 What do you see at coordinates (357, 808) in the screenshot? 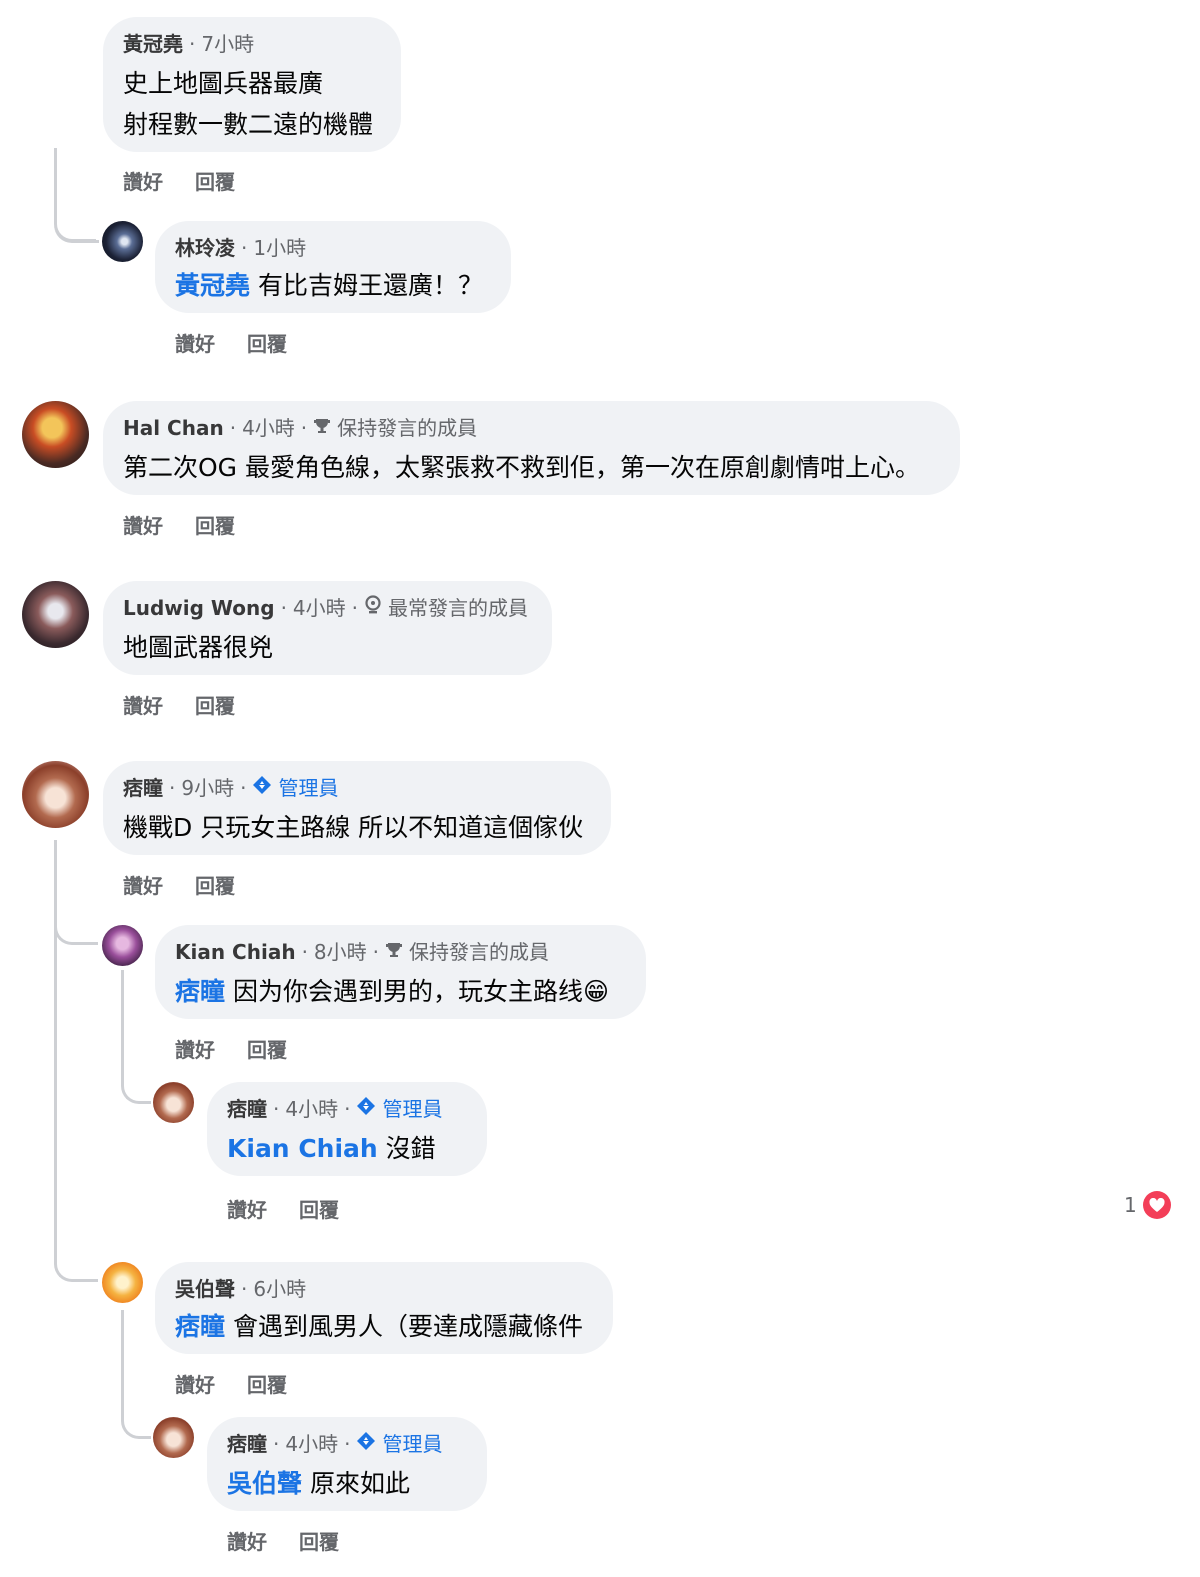
I see `comment-bubble: 痞瞳 · 9小時 · 管理員 機戰D 只玩女主路線 所以不知道這個傢伙` at bounding box center [357, 808].